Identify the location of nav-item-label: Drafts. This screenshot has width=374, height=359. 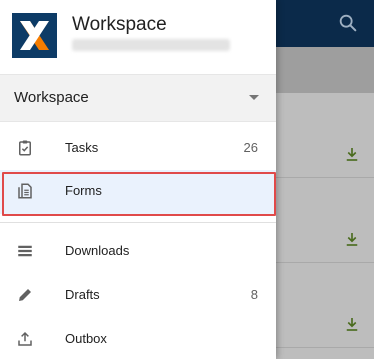
(82, 294).